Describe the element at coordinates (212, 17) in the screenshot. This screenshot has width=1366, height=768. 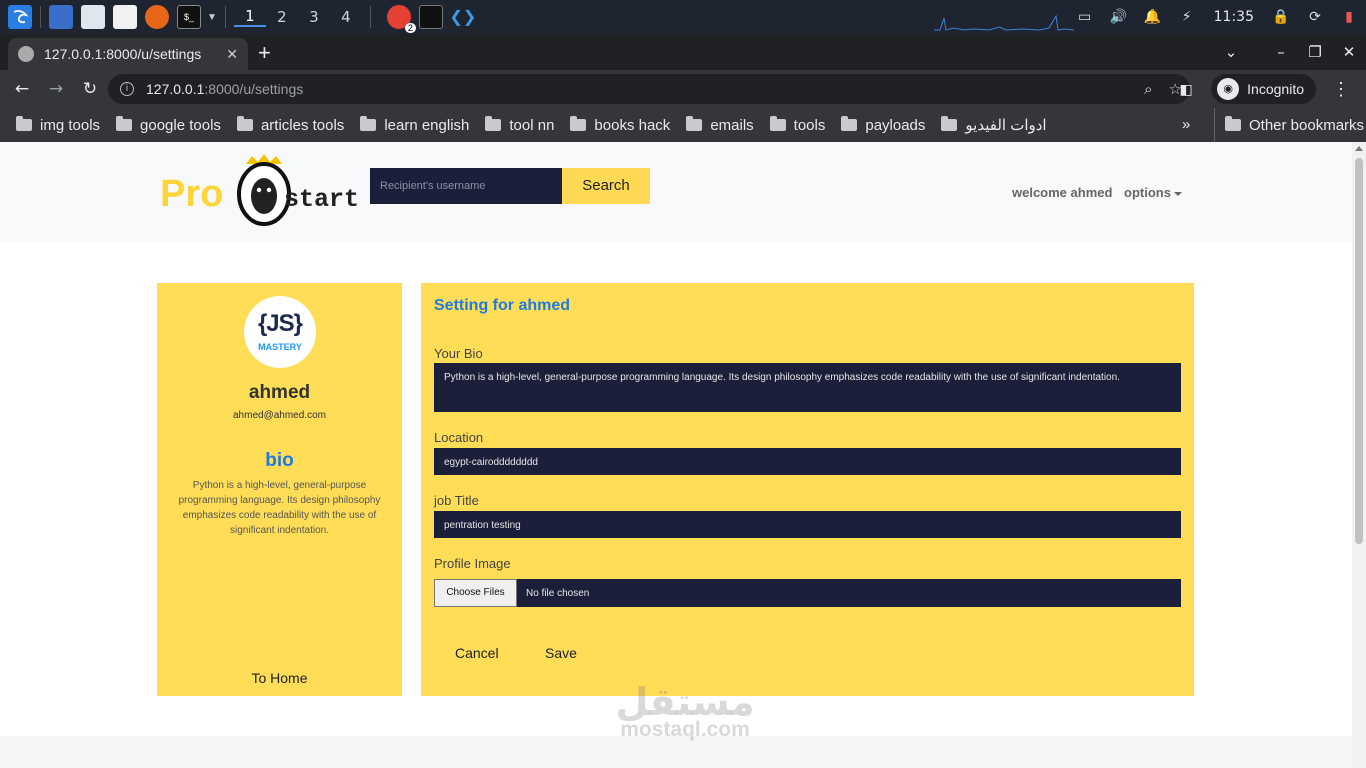
I see `chevron-down-icon: ▼` at that location.